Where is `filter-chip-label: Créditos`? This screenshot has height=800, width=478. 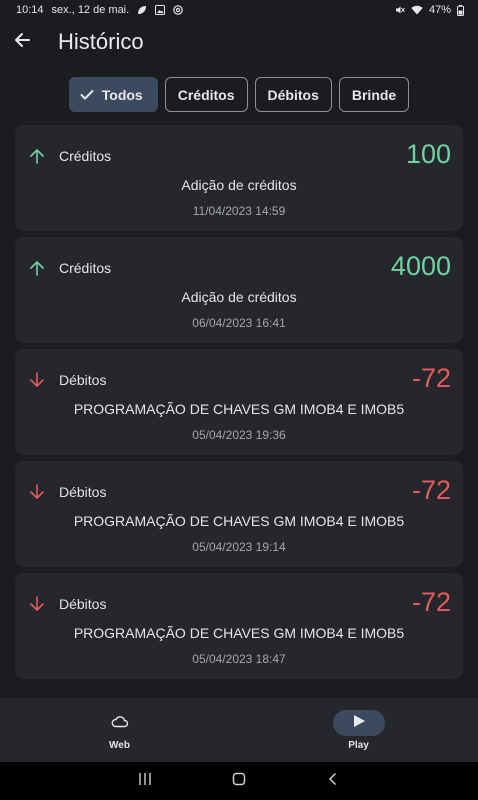 filter-chip-label: Créditos is located at coordinates (206, 94).